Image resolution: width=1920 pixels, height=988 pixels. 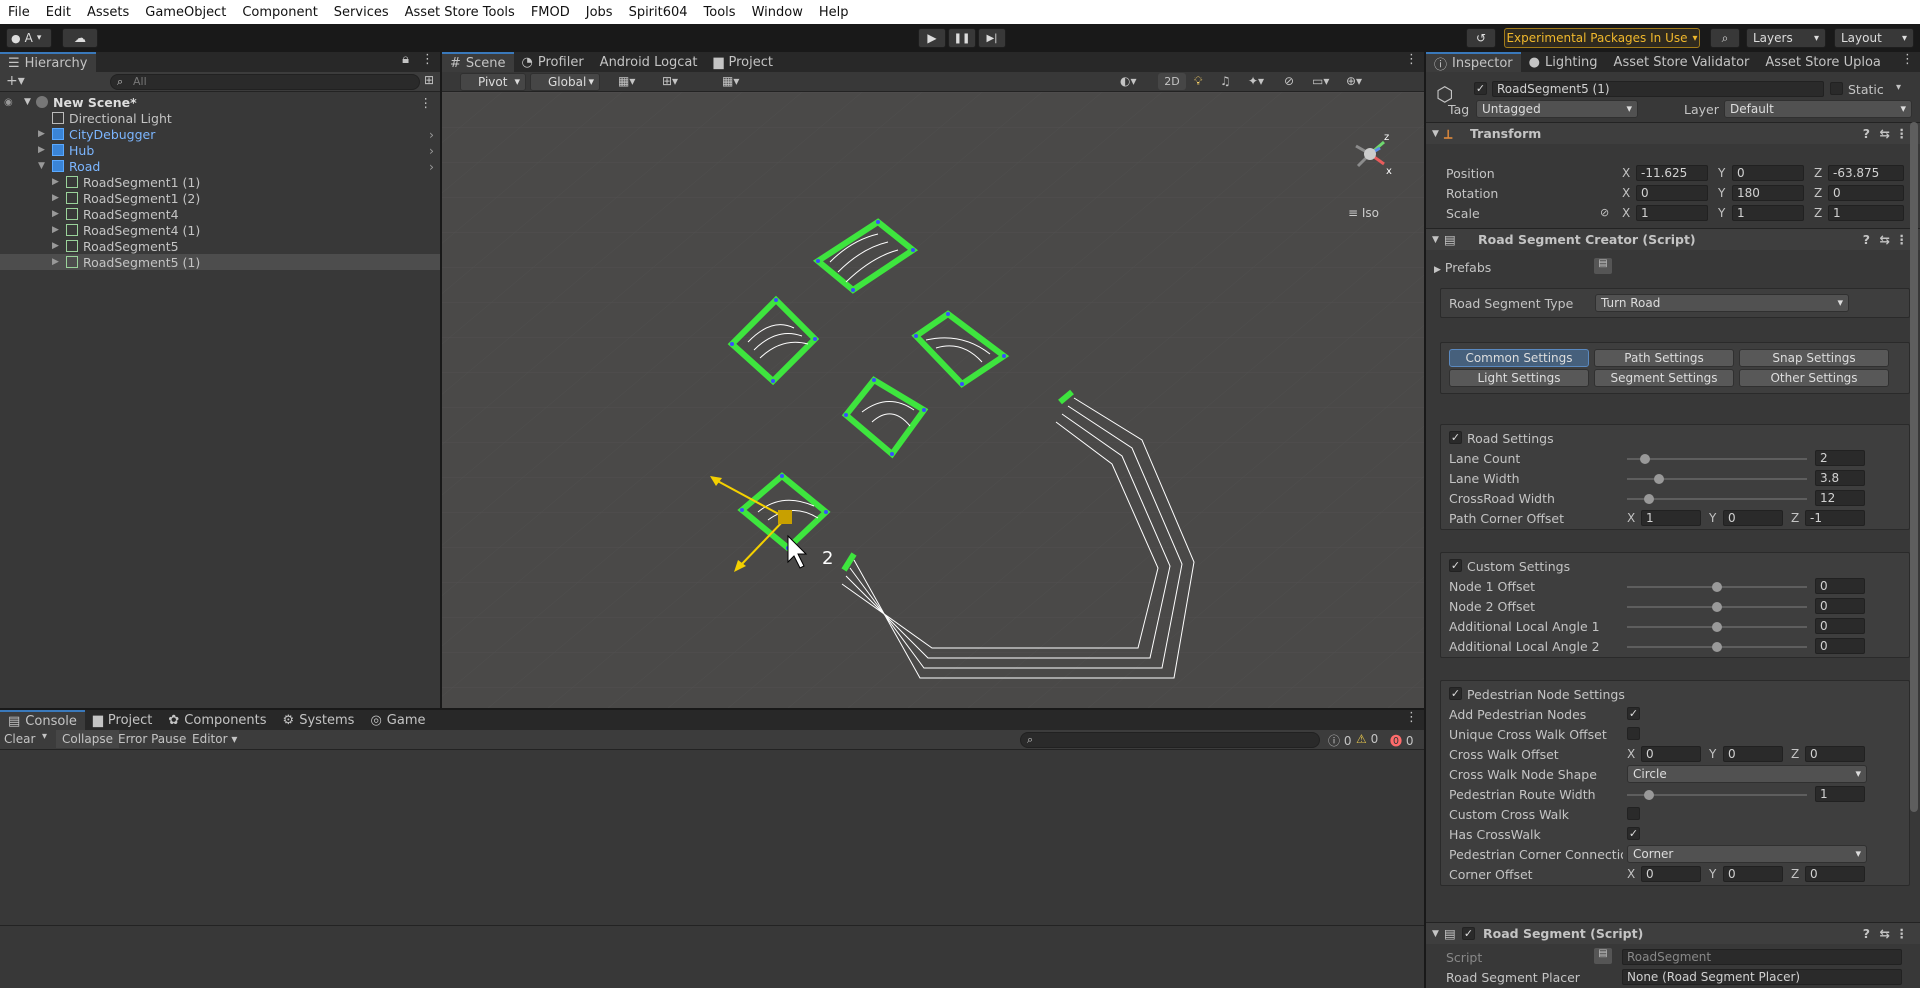 What do you see at coordinates (1363, 213) in the screenshot?
I see `projection-label: ≡ Iso` at bounding box center [1363, 213].